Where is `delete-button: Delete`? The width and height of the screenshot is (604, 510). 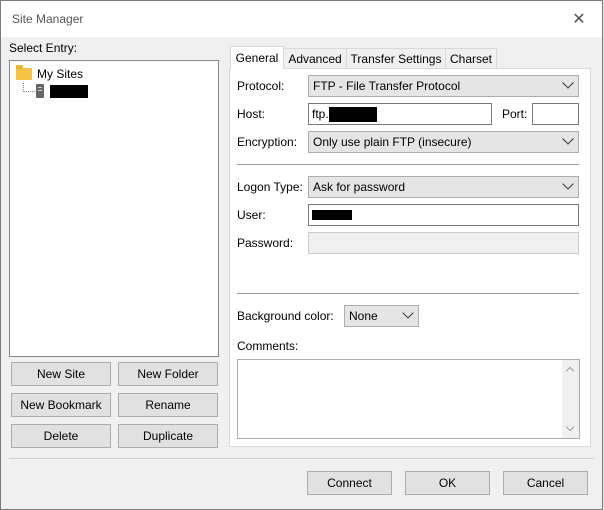
delete-button: Delete is located at coordinates (61, 436).